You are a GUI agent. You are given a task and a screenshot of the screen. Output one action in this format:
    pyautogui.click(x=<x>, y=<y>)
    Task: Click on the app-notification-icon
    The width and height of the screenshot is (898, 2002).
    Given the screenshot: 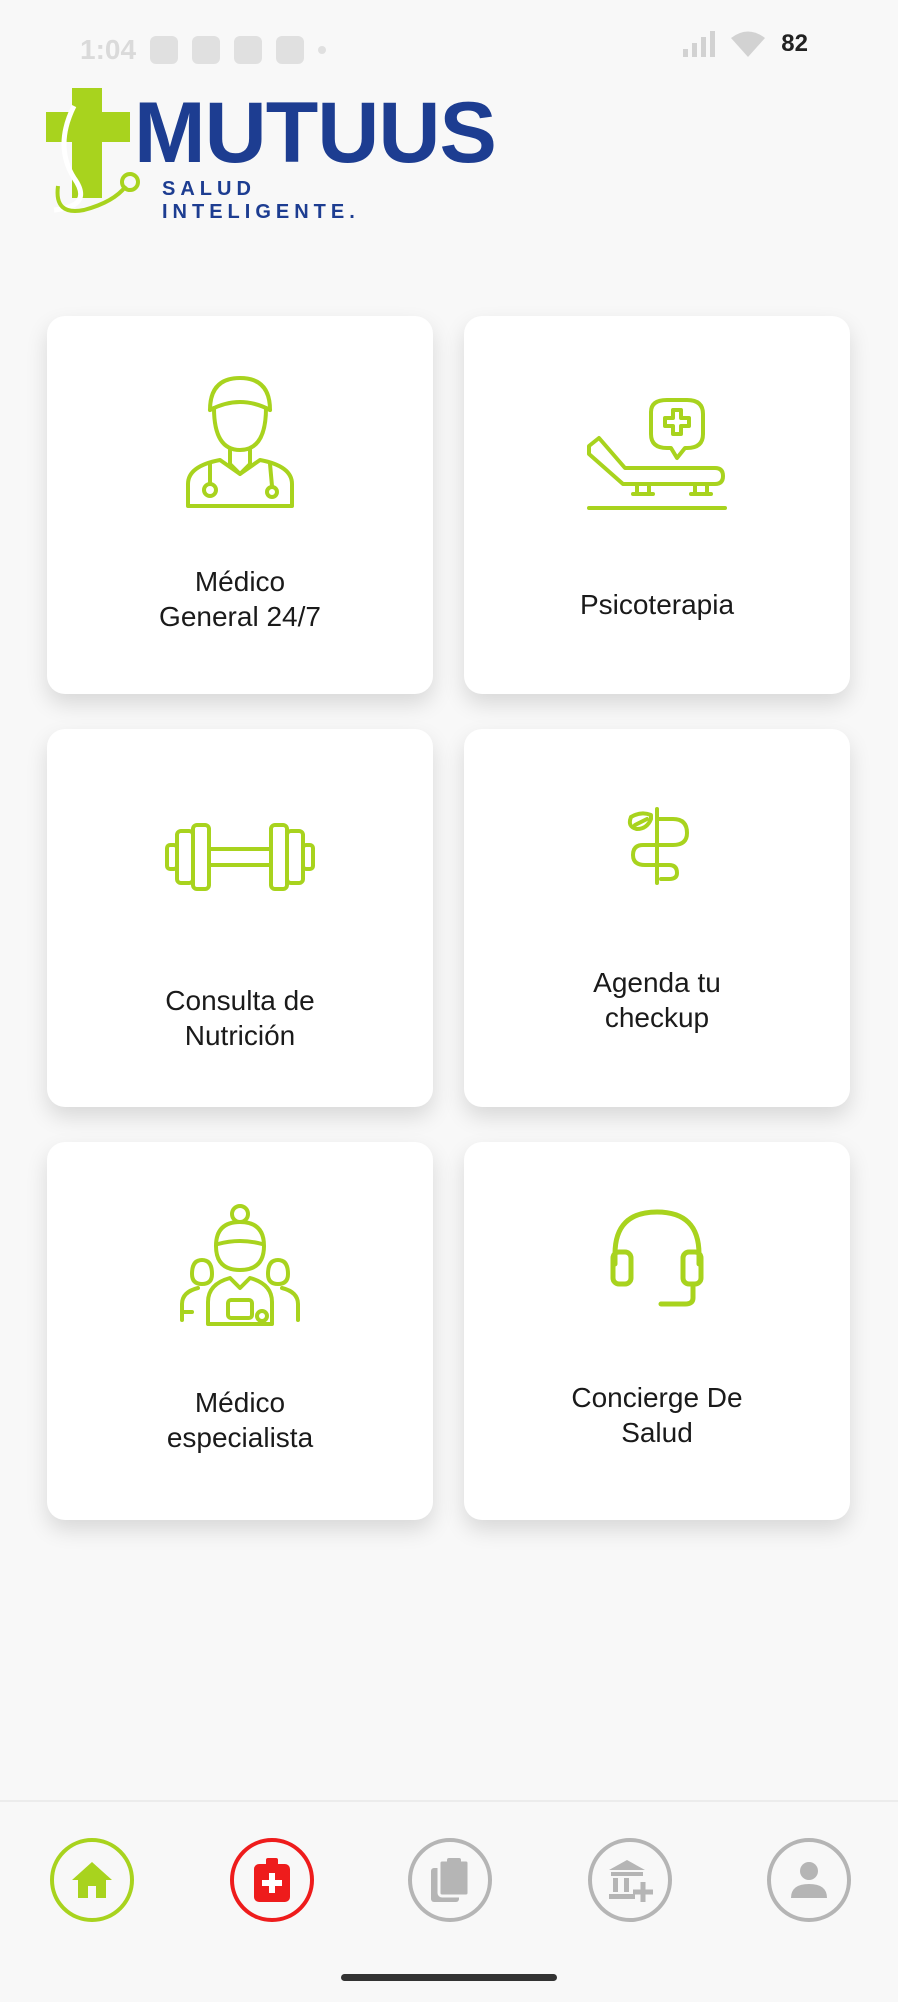 What is the action you would take?
    pyautogui.click(x=290, y=50)
    